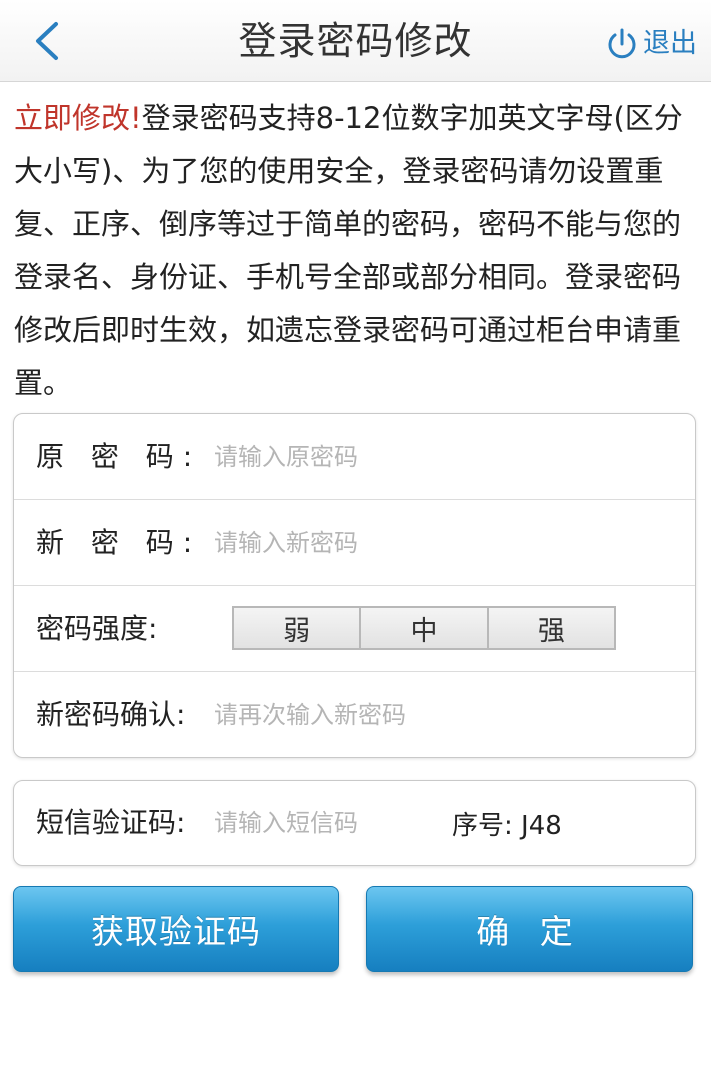  I want to click on new-password-label: 新 密 码:, so click(119, 542).